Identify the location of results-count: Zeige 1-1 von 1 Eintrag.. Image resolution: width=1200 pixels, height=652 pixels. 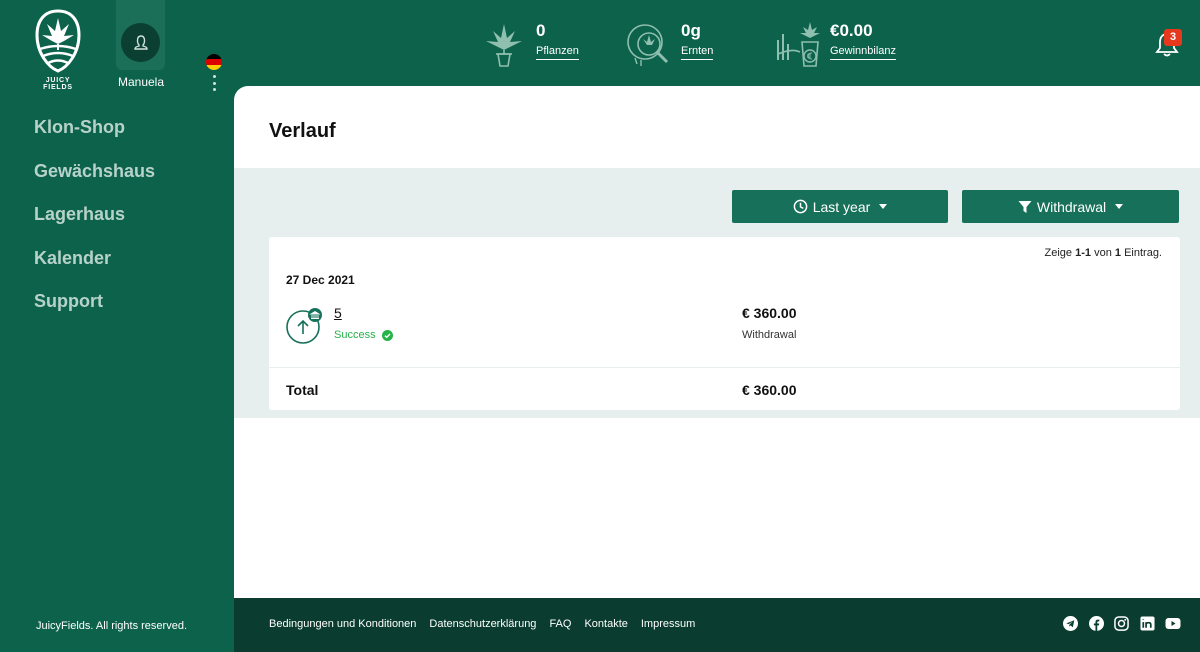
(1103, 253).